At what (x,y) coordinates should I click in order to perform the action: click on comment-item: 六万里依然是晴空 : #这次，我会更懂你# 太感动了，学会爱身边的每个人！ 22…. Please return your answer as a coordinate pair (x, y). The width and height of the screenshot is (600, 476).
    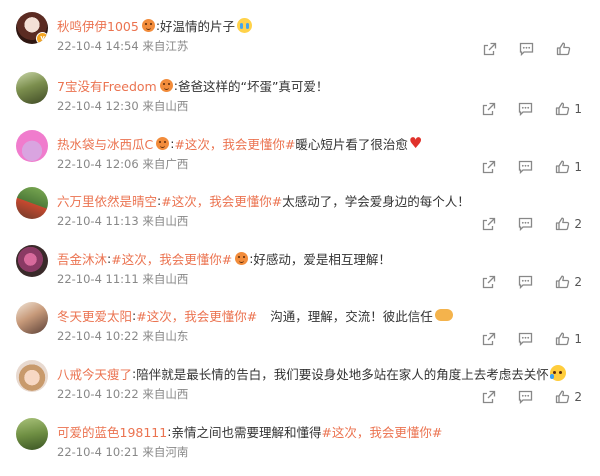
    Looking at the image, I should click on (300, 216).